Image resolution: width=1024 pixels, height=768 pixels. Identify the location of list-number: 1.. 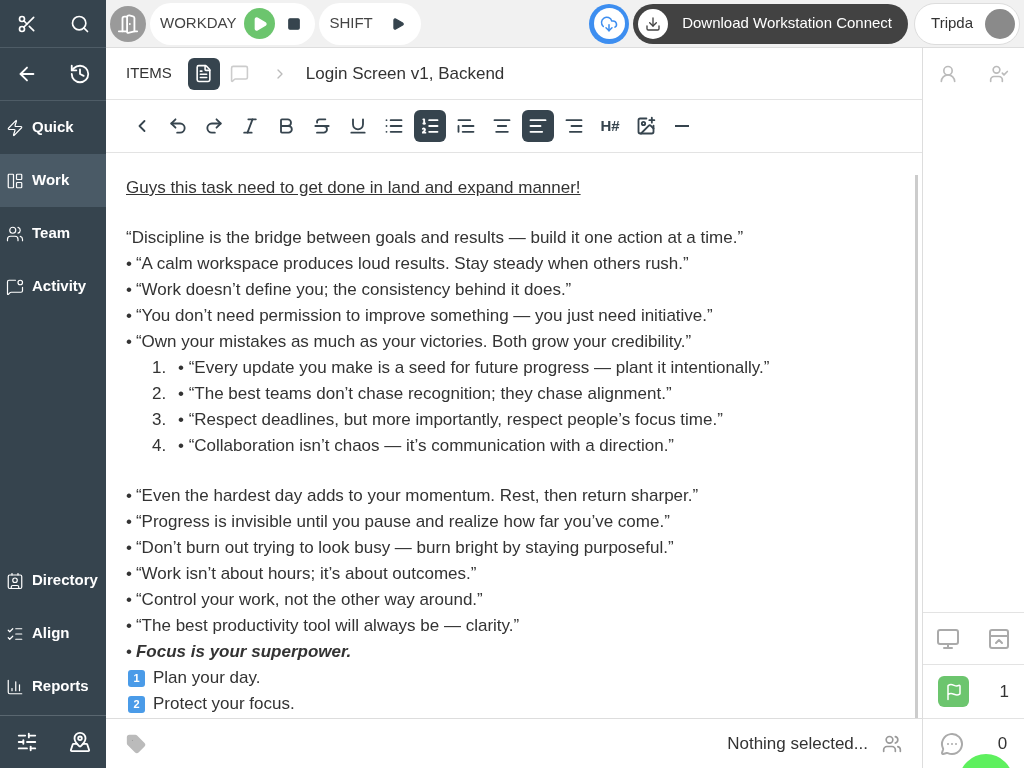
(160, 368).